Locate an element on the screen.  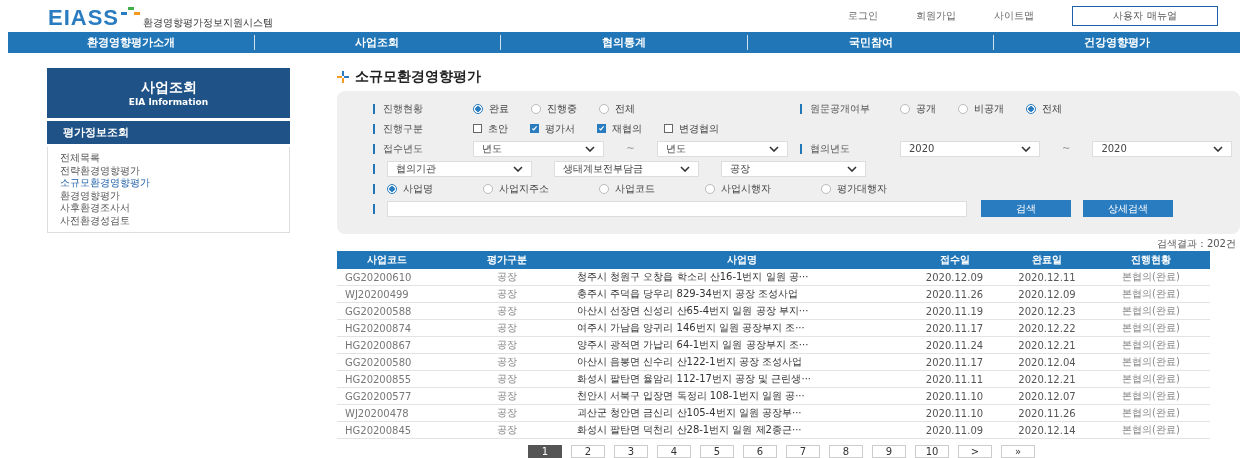
table-cell-text: HG20200874 is located at coordinates (378, 328).